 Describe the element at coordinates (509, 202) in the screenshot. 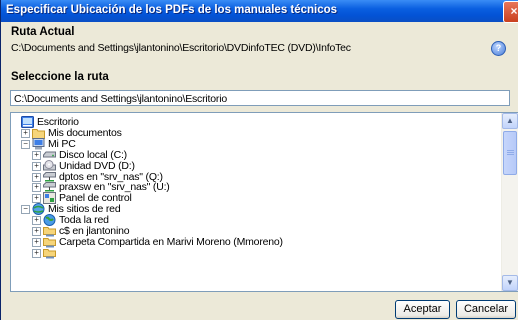

I see `vertical-scrollbar: ▲ ▼` at that location.